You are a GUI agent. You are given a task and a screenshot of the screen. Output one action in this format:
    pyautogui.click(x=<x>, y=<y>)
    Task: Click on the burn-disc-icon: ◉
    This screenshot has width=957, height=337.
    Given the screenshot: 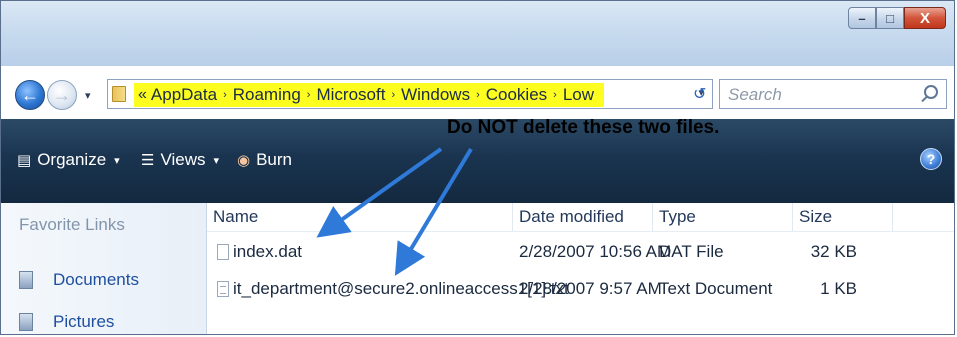 What is the action you would take?
    pyautogui.click(x=244, y=160)
    